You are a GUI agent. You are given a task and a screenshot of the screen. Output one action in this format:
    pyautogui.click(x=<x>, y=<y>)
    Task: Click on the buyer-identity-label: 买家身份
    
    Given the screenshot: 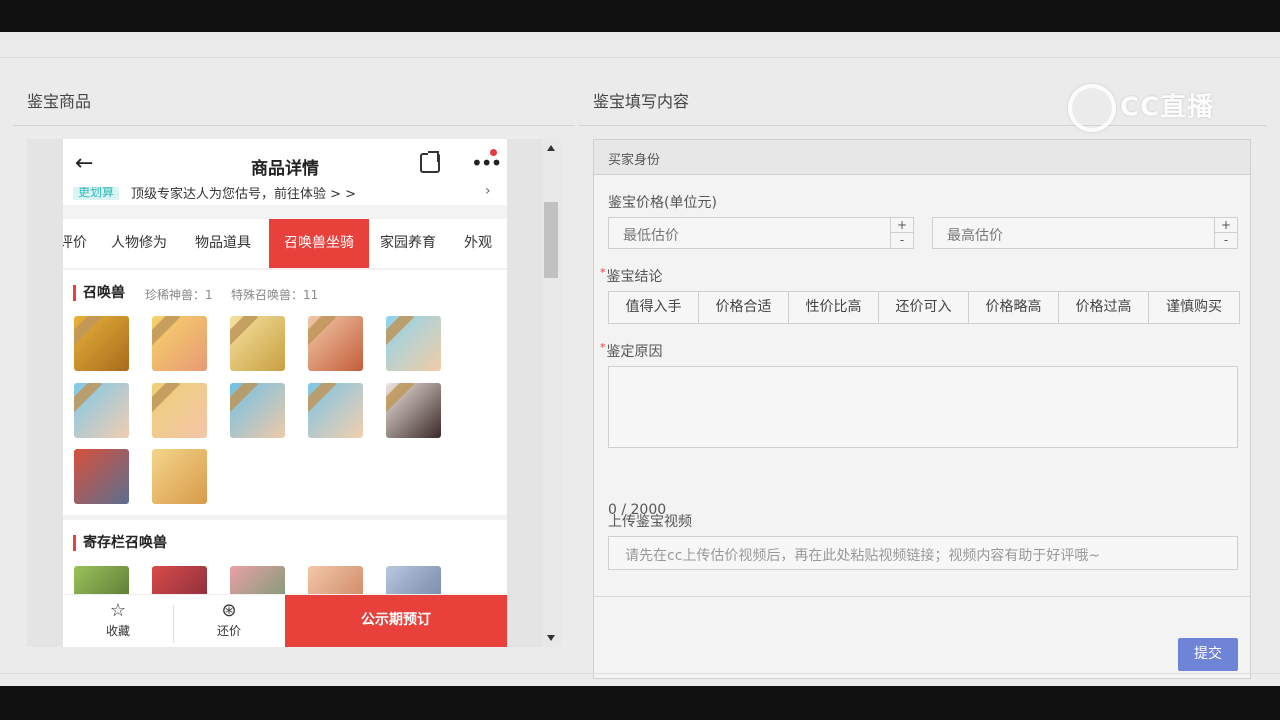 What is the action you would take?
    pyautogui.click(x=634, y=160)
    